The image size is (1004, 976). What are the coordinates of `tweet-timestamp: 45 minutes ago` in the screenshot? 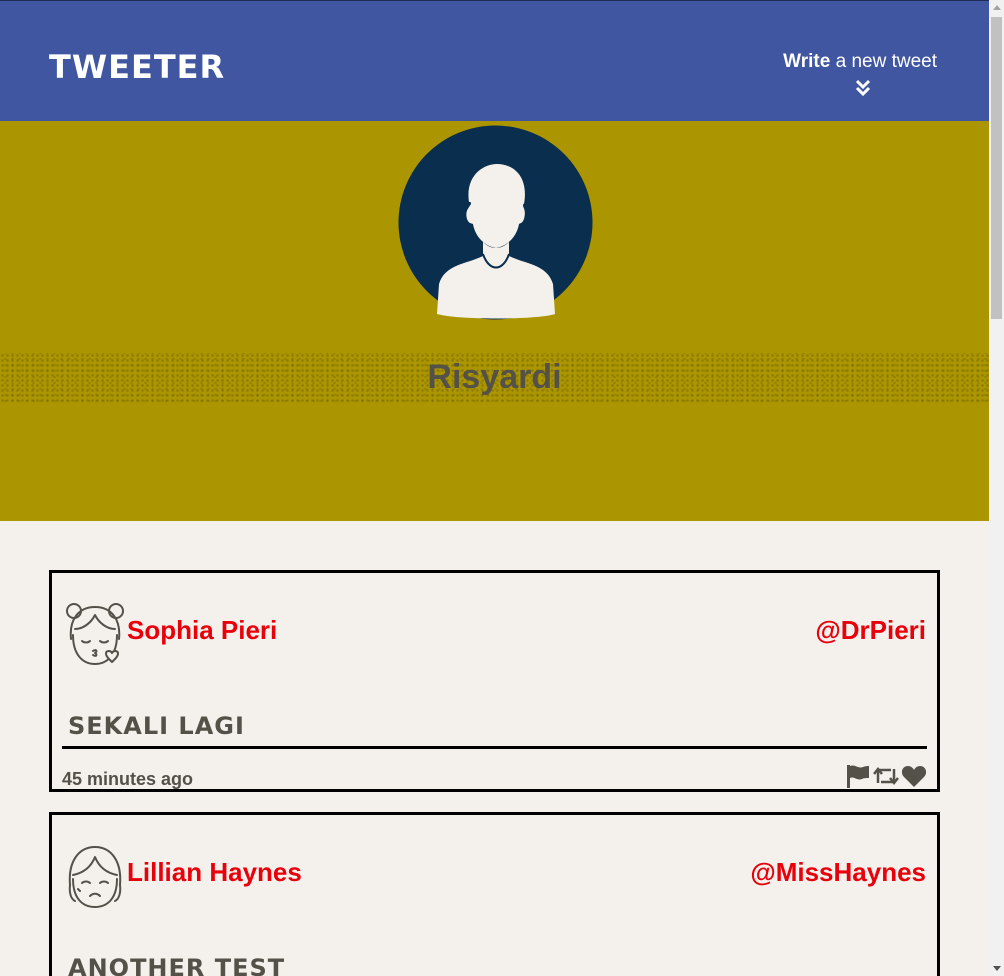 It's located at (128, 779).